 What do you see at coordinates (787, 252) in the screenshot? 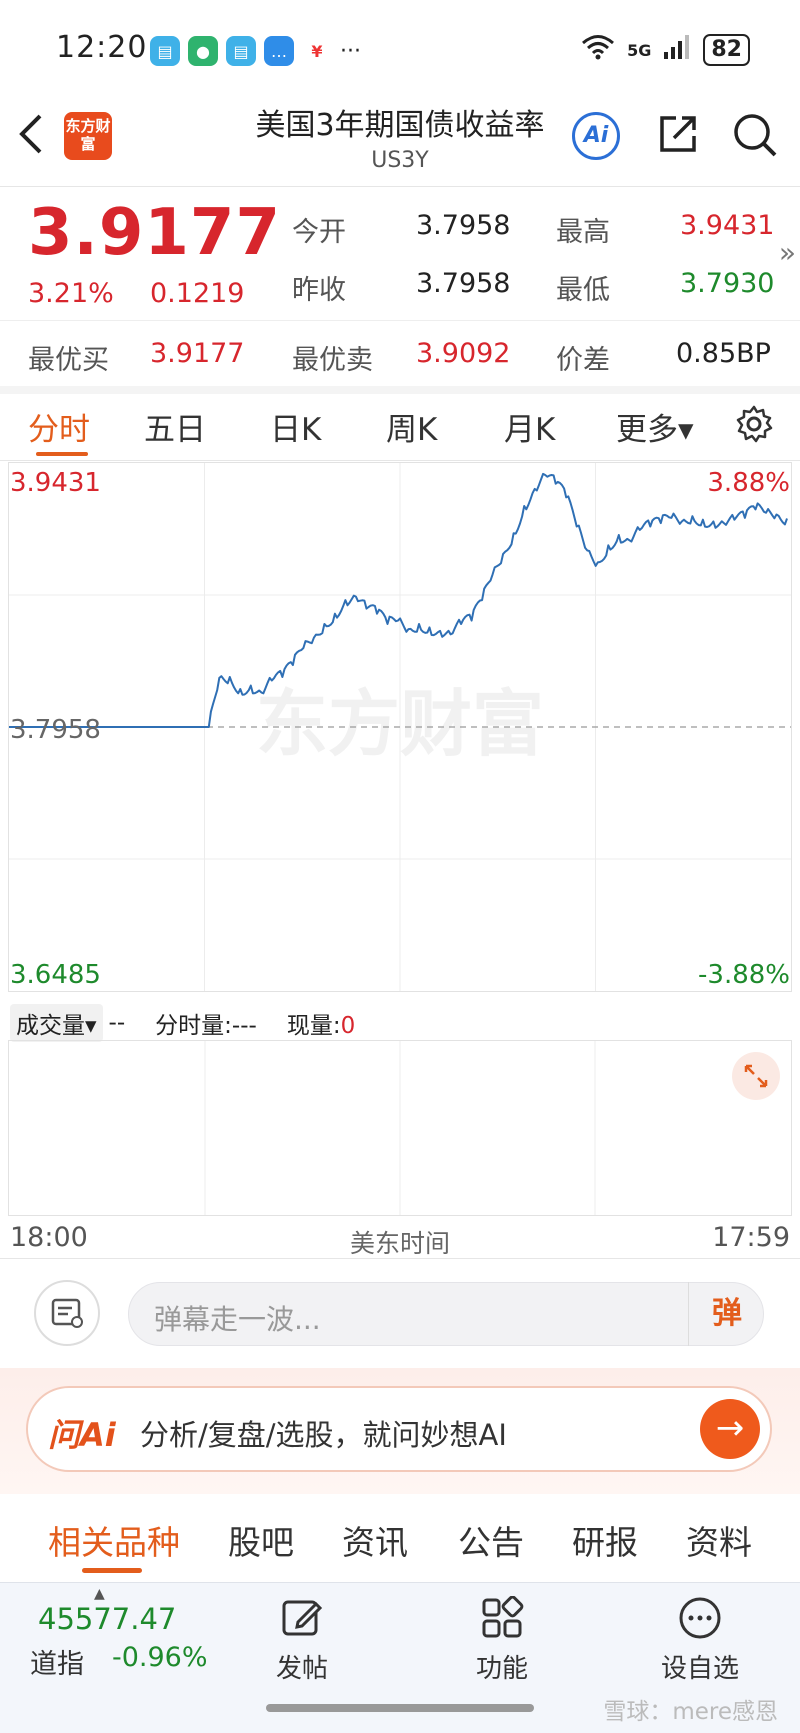
I see `expand-quote-arrow: »` at bounding box center [787, 252].